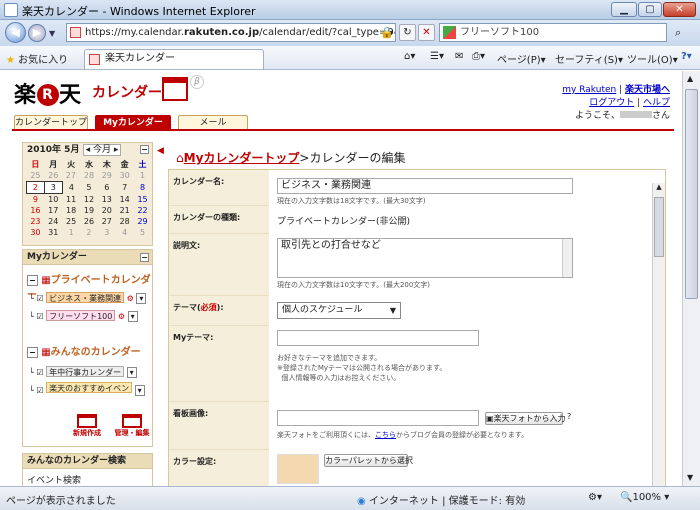 Image resolution: width=700 pixels, height=510 pixels. What do you see at coordinates (595, 497) in the screenshot?
I see `protected-mode-icon: ⚙▾` at bounding box center [595, 497].